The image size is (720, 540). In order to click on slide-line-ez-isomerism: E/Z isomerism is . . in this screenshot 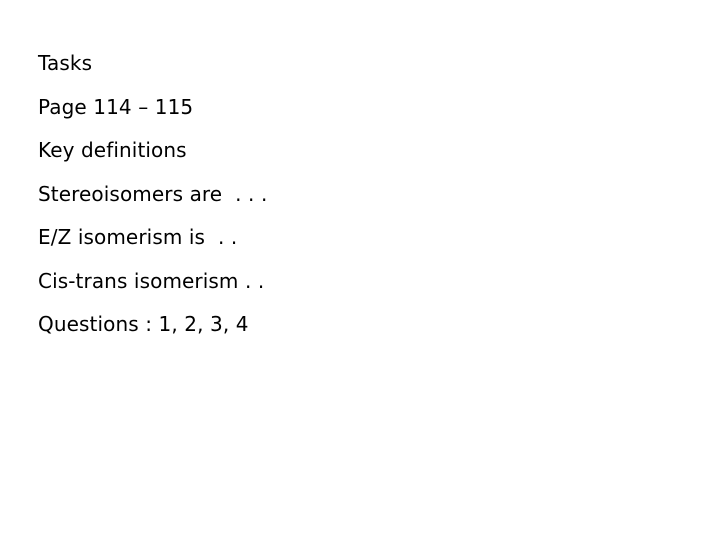, I will do `click(138, 237)`.